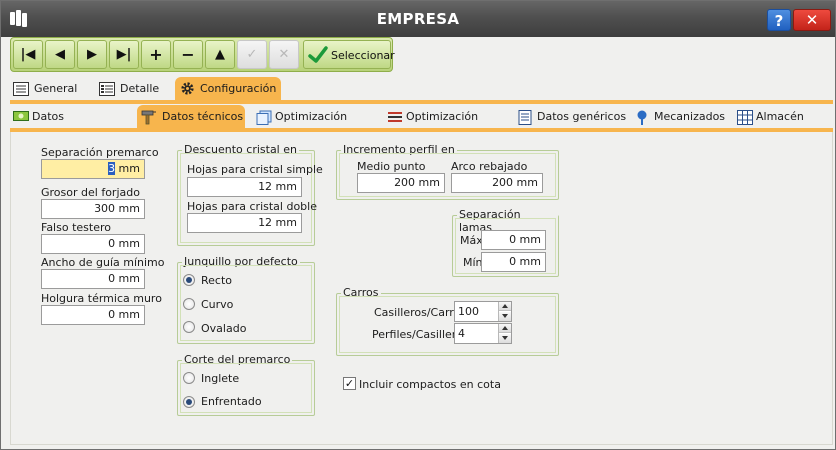 This screenshot has height=450, width=836. Describe the element at coordinates (21, 89) in the screenshot. I see `form-icon` at that location.